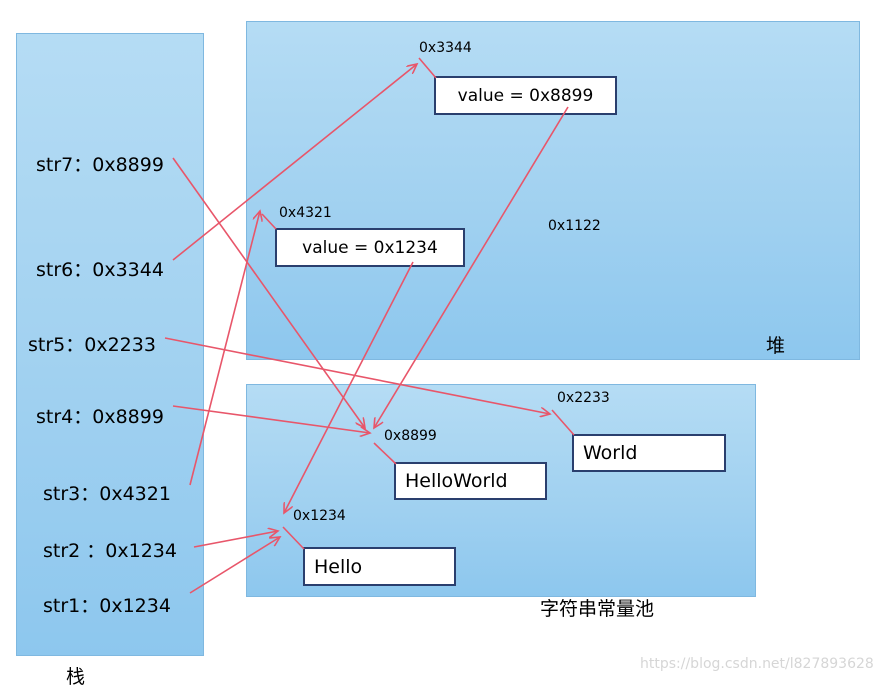 The width and height of the screenshot is (877, 689). What do you see at coordinates (410, 436) in the screenshot?
I see `pool-string-address: 0x8899` at bounding box center [410, 436].